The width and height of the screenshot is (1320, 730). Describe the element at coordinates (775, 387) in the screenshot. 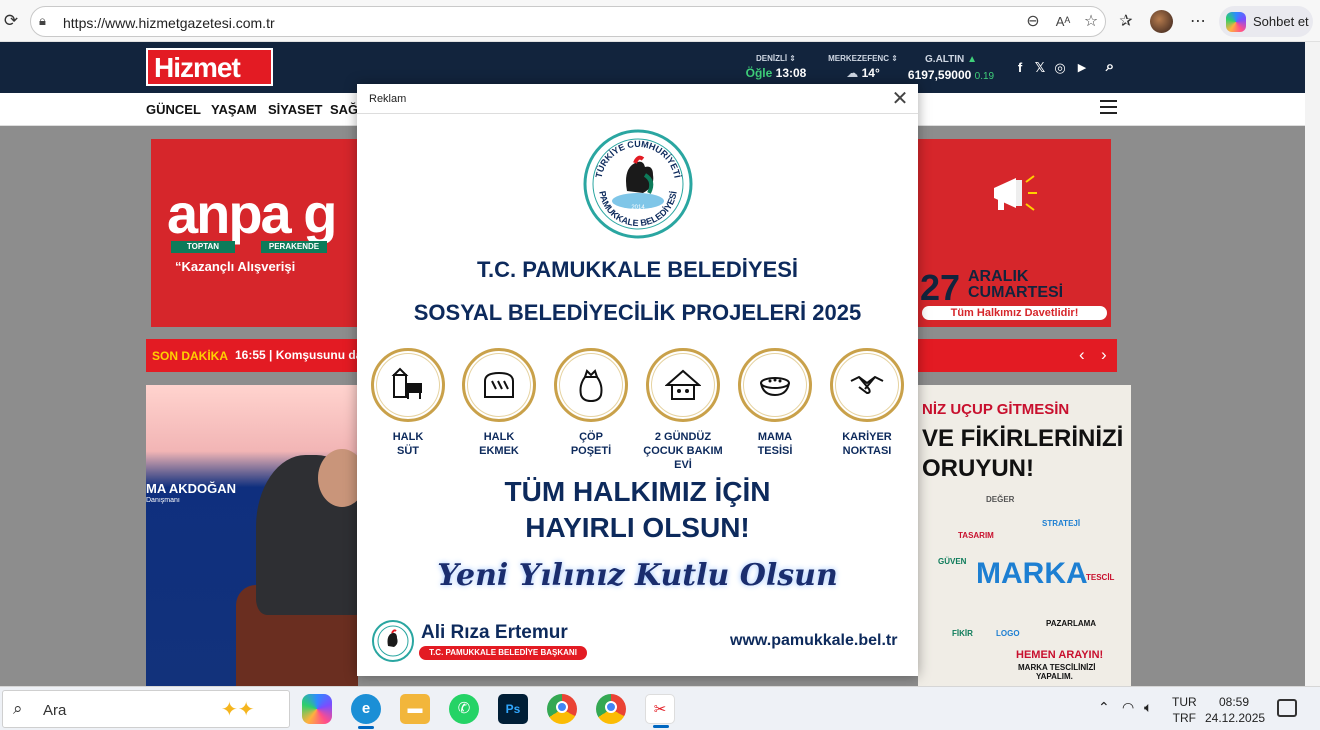

I see `pet-food-icon` at that location.